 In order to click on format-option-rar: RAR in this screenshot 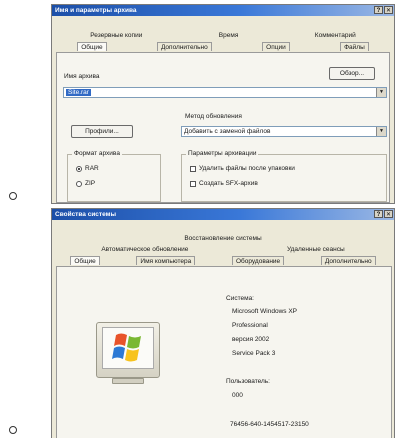, I will do `click(87, 168)`.